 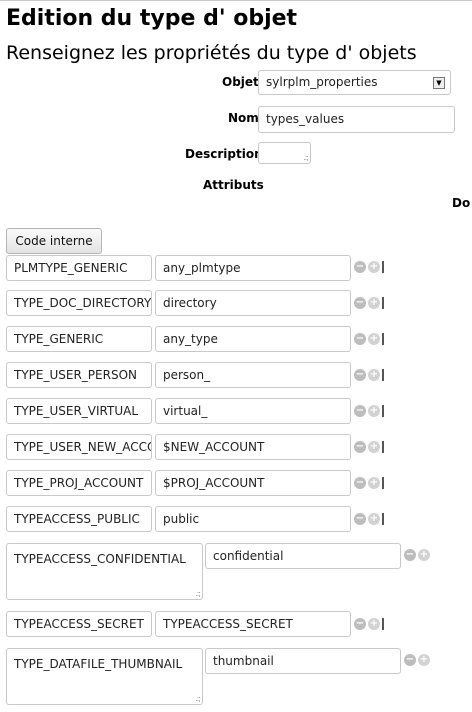 I want to click on description-textarea: .:;, so click(x=284, y=153).